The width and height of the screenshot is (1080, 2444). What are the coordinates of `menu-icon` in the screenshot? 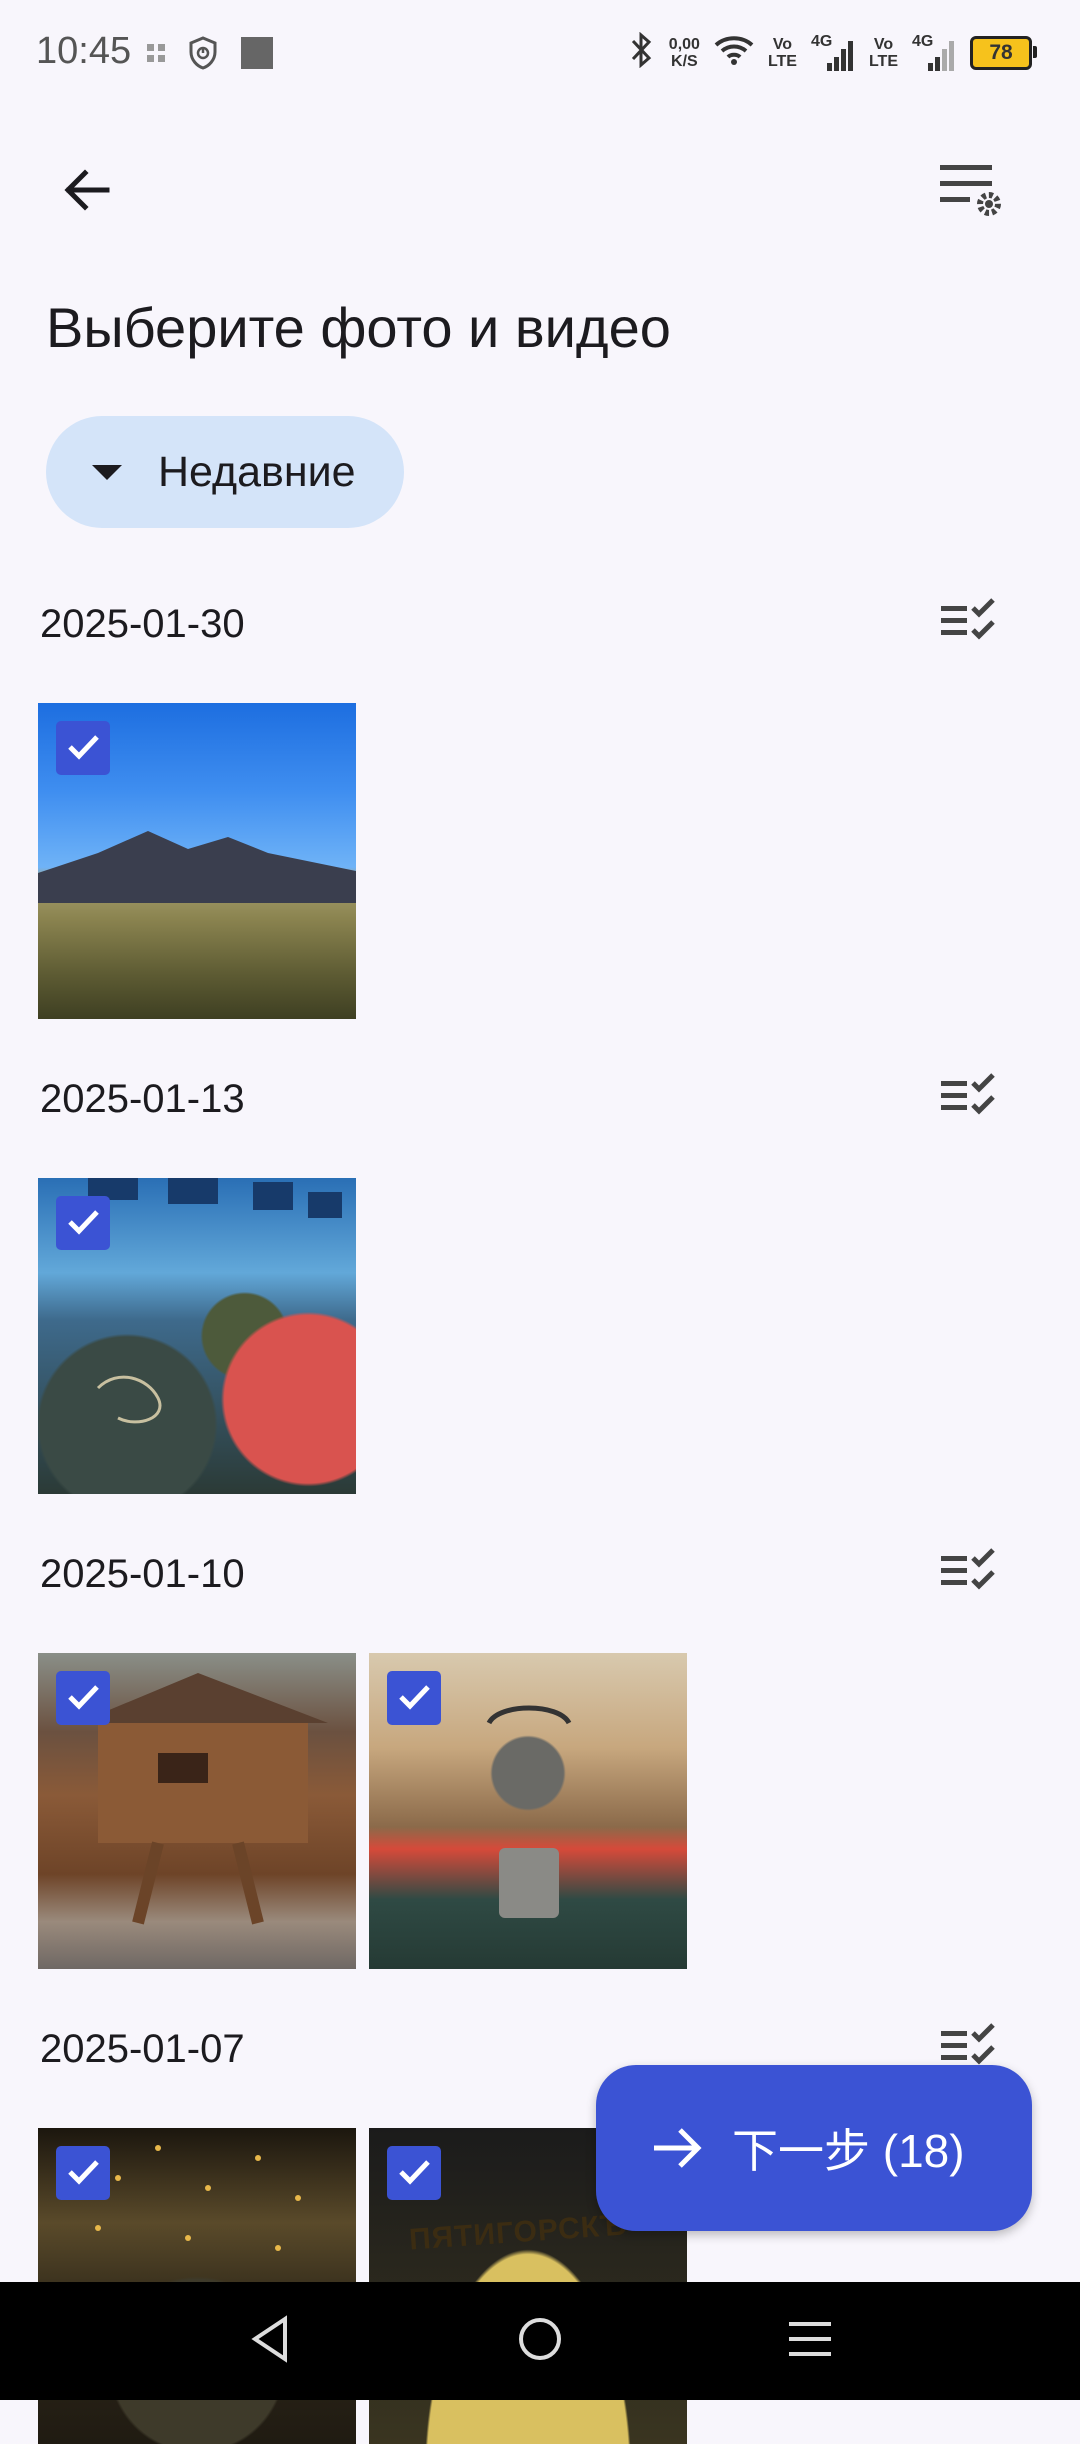 It's located at (810, 2341).